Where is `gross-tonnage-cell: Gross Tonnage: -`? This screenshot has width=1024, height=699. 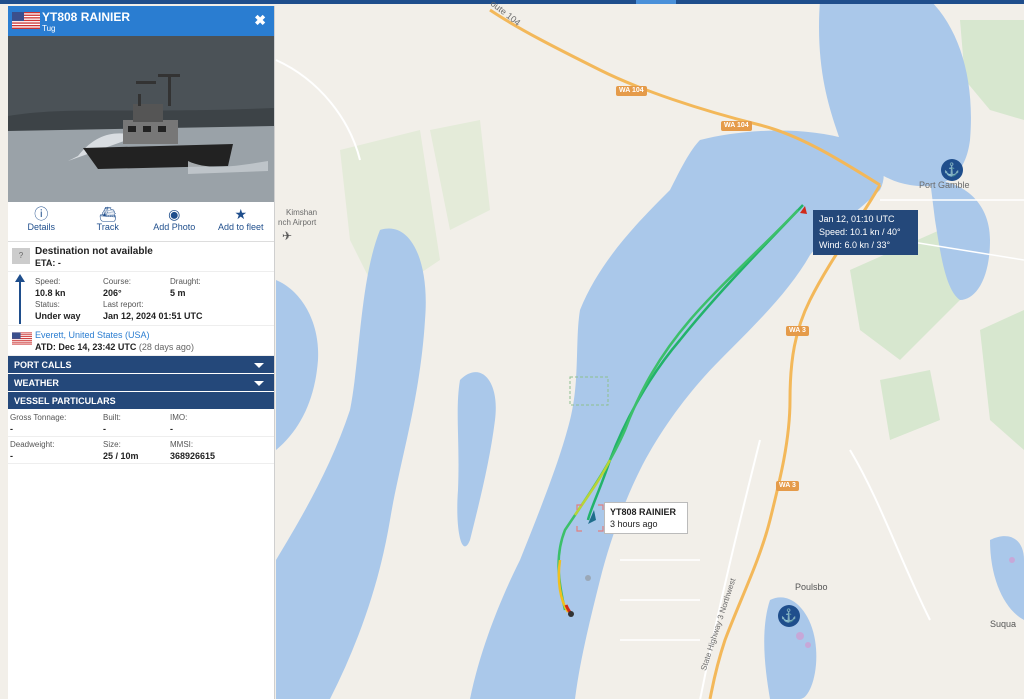 gross-tonnage-cell: Gross Tonnage: - is located at coordinates (38, 423).